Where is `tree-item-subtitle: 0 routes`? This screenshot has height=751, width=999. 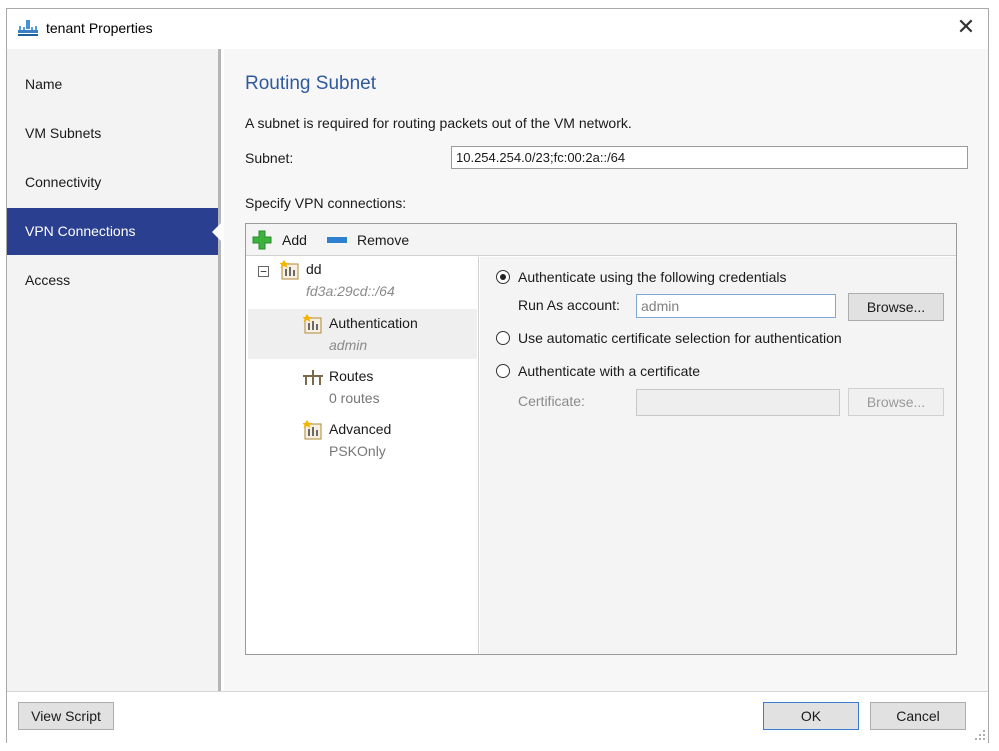
tree-item-subtitle: 0 routes is located at coordinates (354, 398).